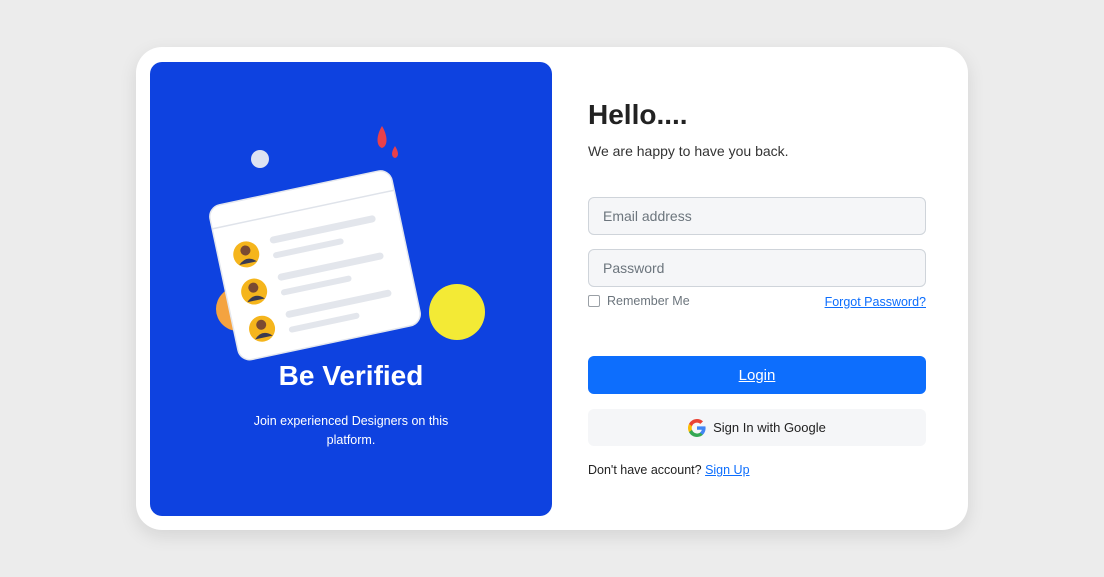 This screenshot has height=577, width=1104. I want to click on google-signin-label: Sign In with Google, so click(769, 427).